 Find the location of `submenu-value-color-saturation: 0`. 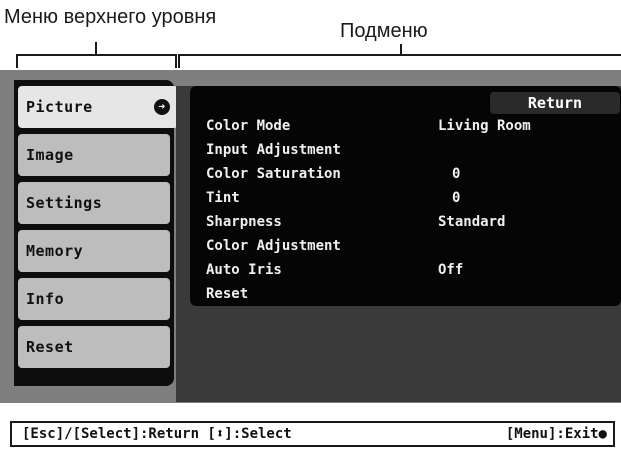

submenu-value-color-saturation: 0 is located at coordinates (456, 174).